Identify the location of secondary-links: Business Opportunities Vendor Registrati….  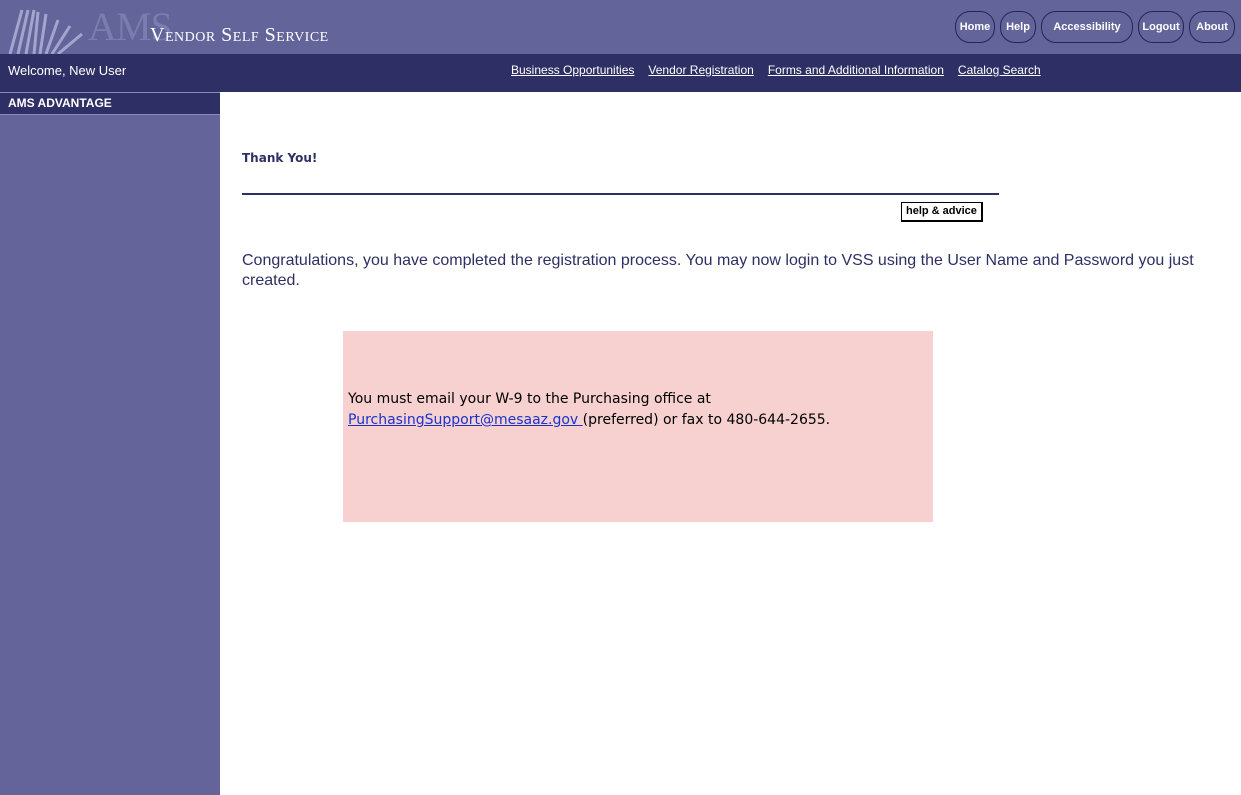
(776, 70).